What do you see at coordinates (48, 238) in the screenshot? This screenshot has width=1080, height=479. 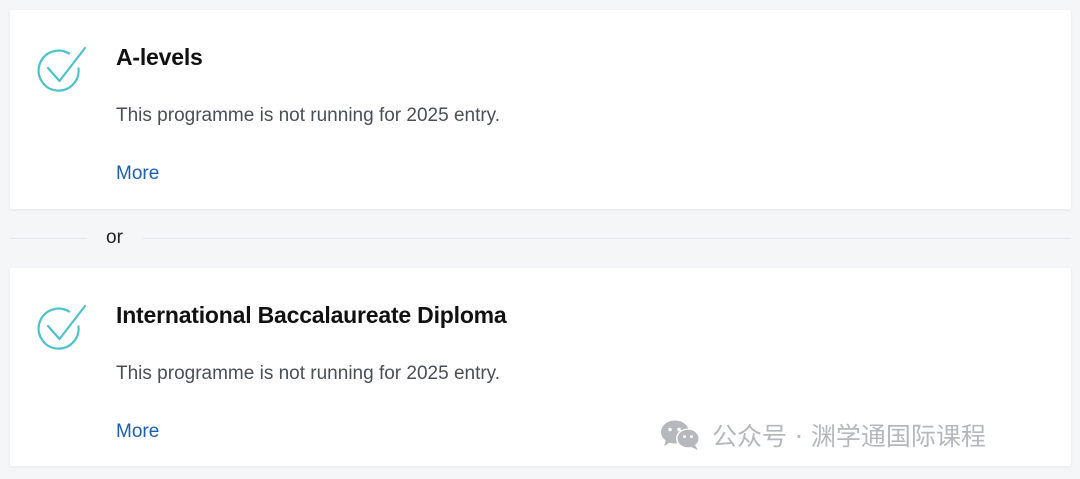 I see `divider-line-left` at bounding box center [48, 238].